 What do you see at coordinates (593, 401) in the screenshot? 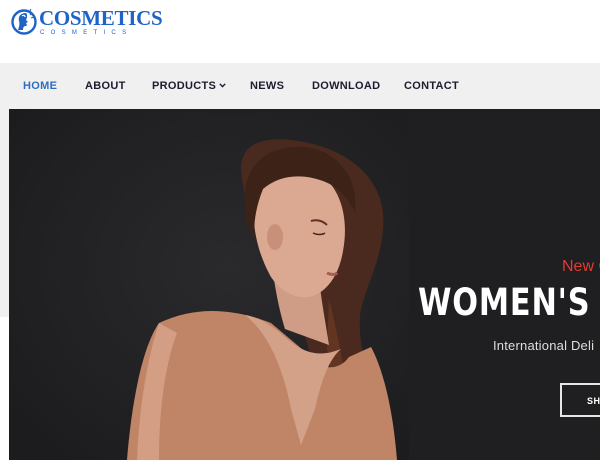
I see `shop-now-button-label: SHO` at bounding box center [593, 401].